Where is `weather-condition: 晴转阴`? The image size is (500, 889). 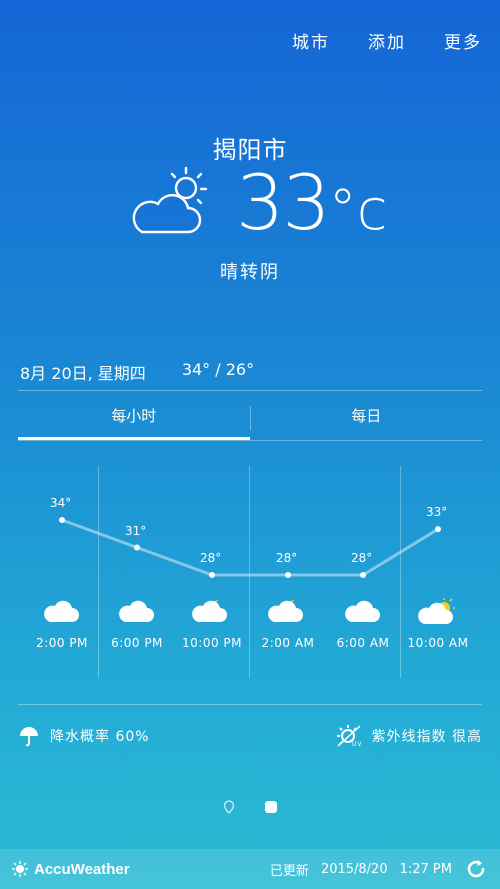 weather-condition: 晴转阴 is located at coordinates (250, 272).